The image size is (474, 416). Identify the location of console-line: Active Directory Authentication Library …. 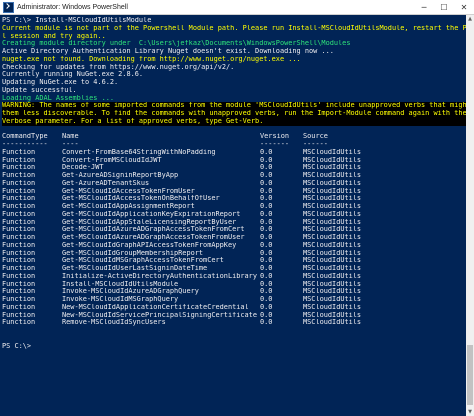
(168, 51).